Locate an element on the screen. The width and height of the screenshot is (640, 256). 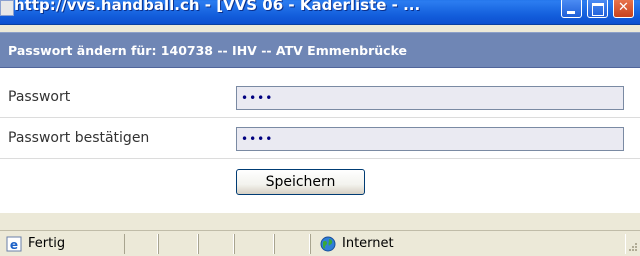
password-input is located at coordinates (430, 98).